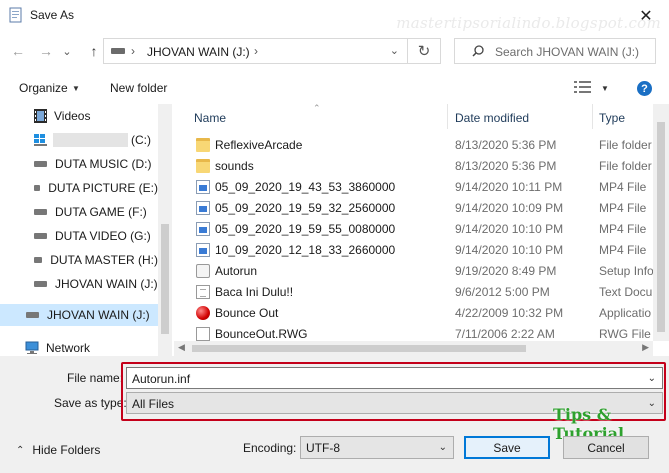 This screenshot has height=473, width=669. Describe the element at coordinates (492, 116) in the screenshot. I see `column-header-date: Date modified` at that location.